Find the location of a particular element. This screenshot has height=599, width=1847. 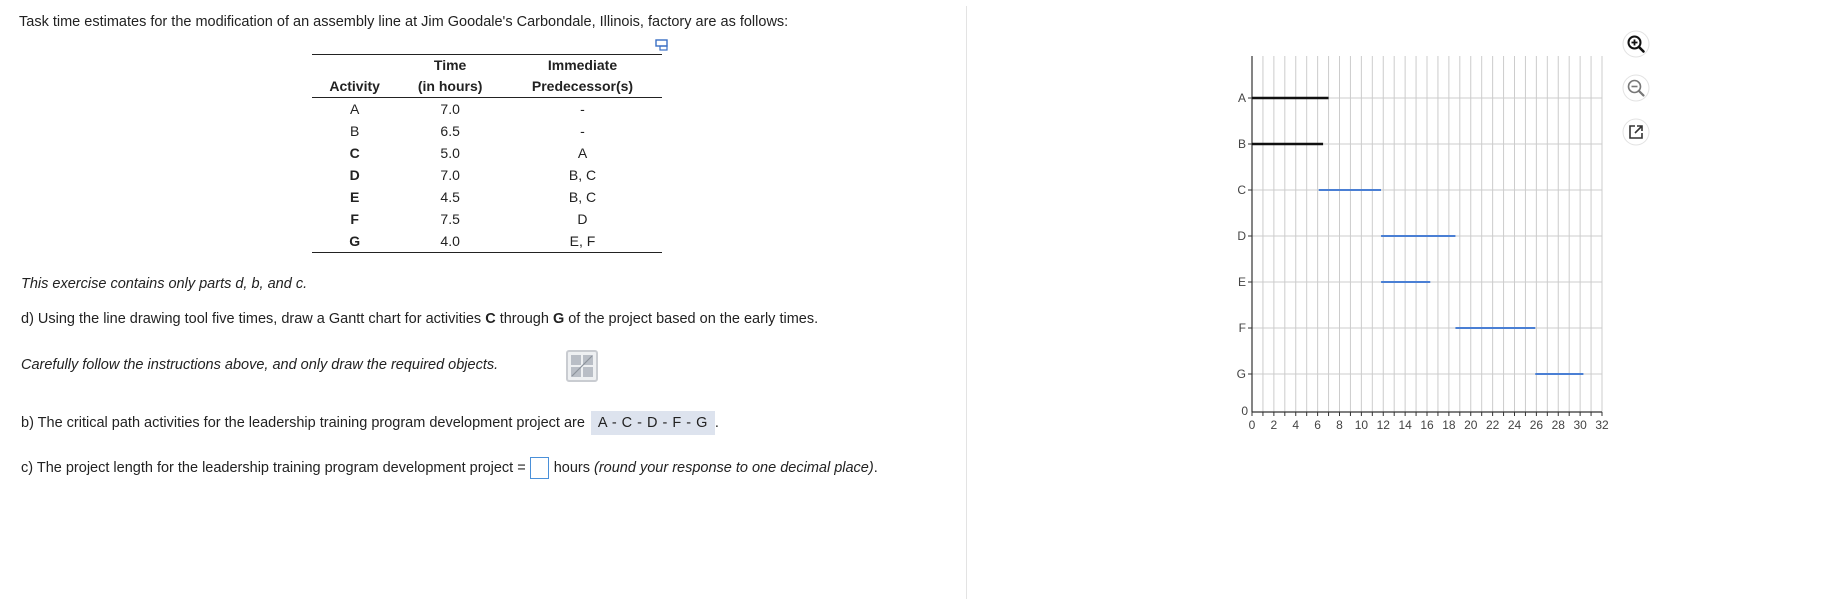

activity-cell: A is located at coordinates (354, 109).